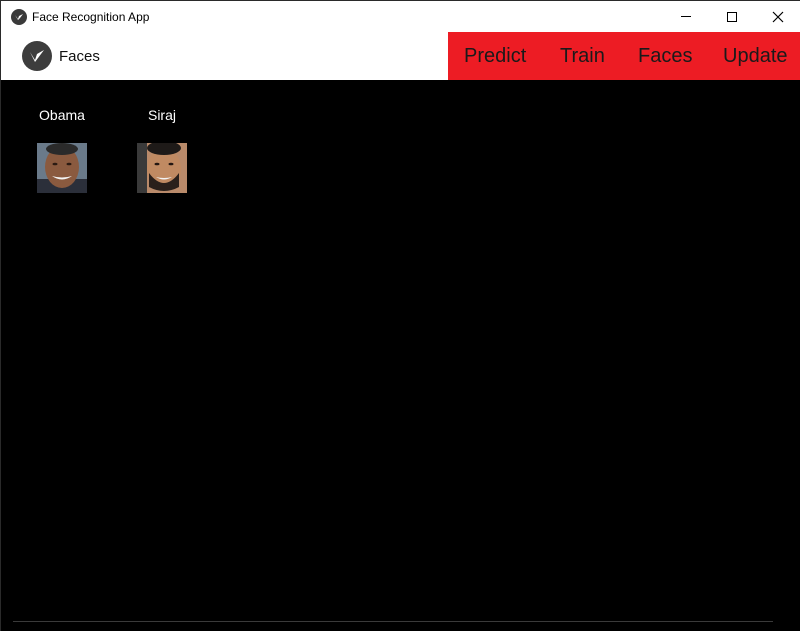 This screenshot has height=631, width=800. I want to click on brand: Faces, so click(61, 56).